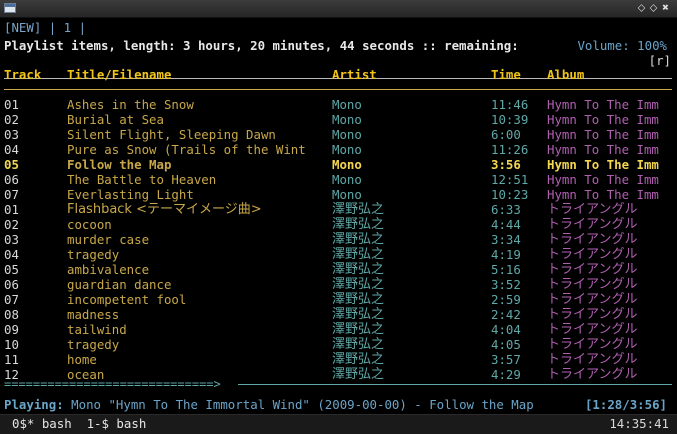 The width and height of the screenshot is (677, 434). What do you see at coordinates (338, 9) in the screenshot?
I see `window-titlebar: ⬦⬦ ✖` at bounding box center [338, 9].